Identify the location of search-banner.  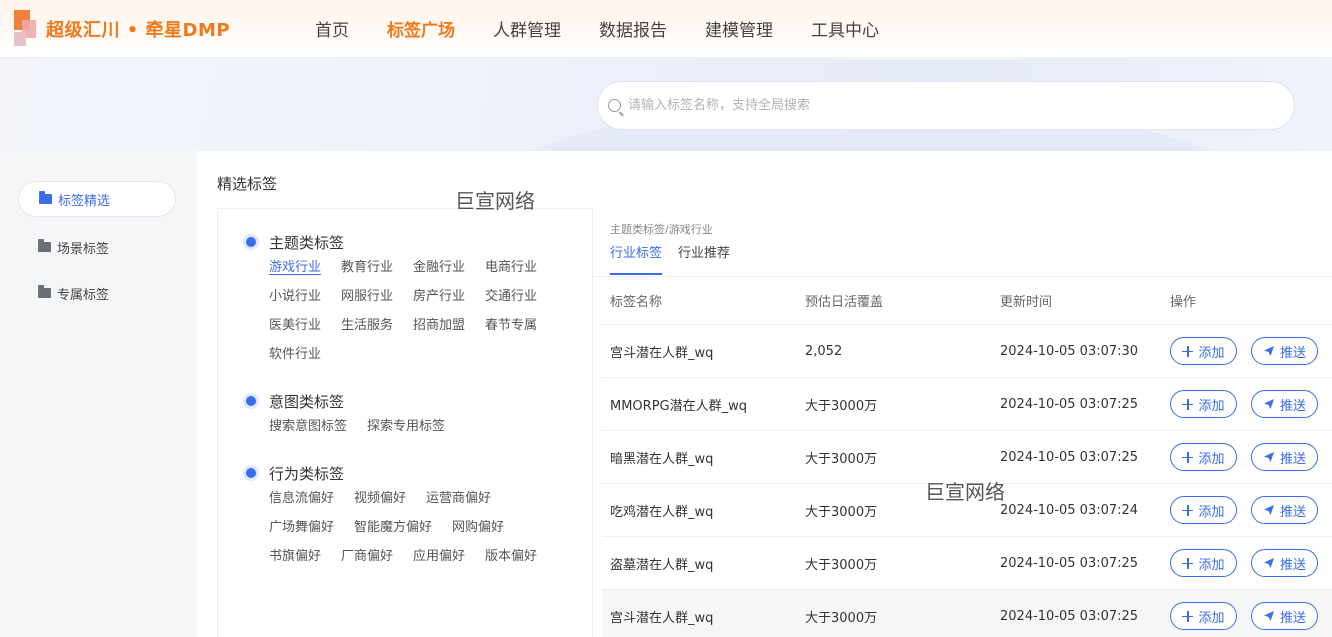
(666, 105).